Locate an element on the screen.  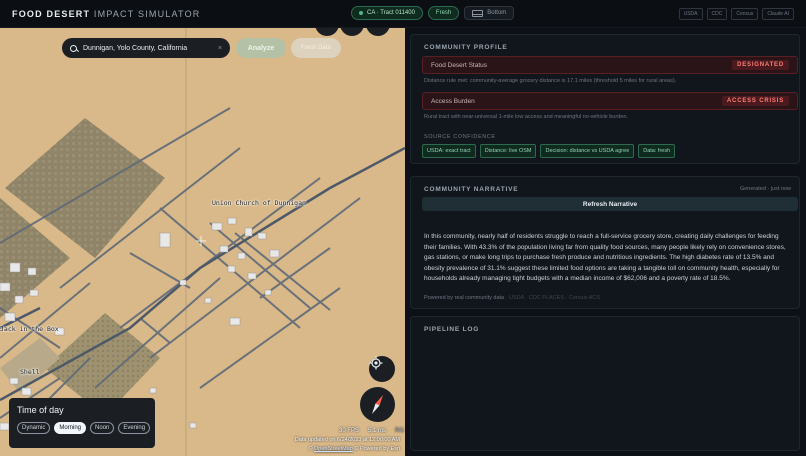
map-attribution: © OpenStreetMap © Powered by Esri is located at coordinates (354, 449).